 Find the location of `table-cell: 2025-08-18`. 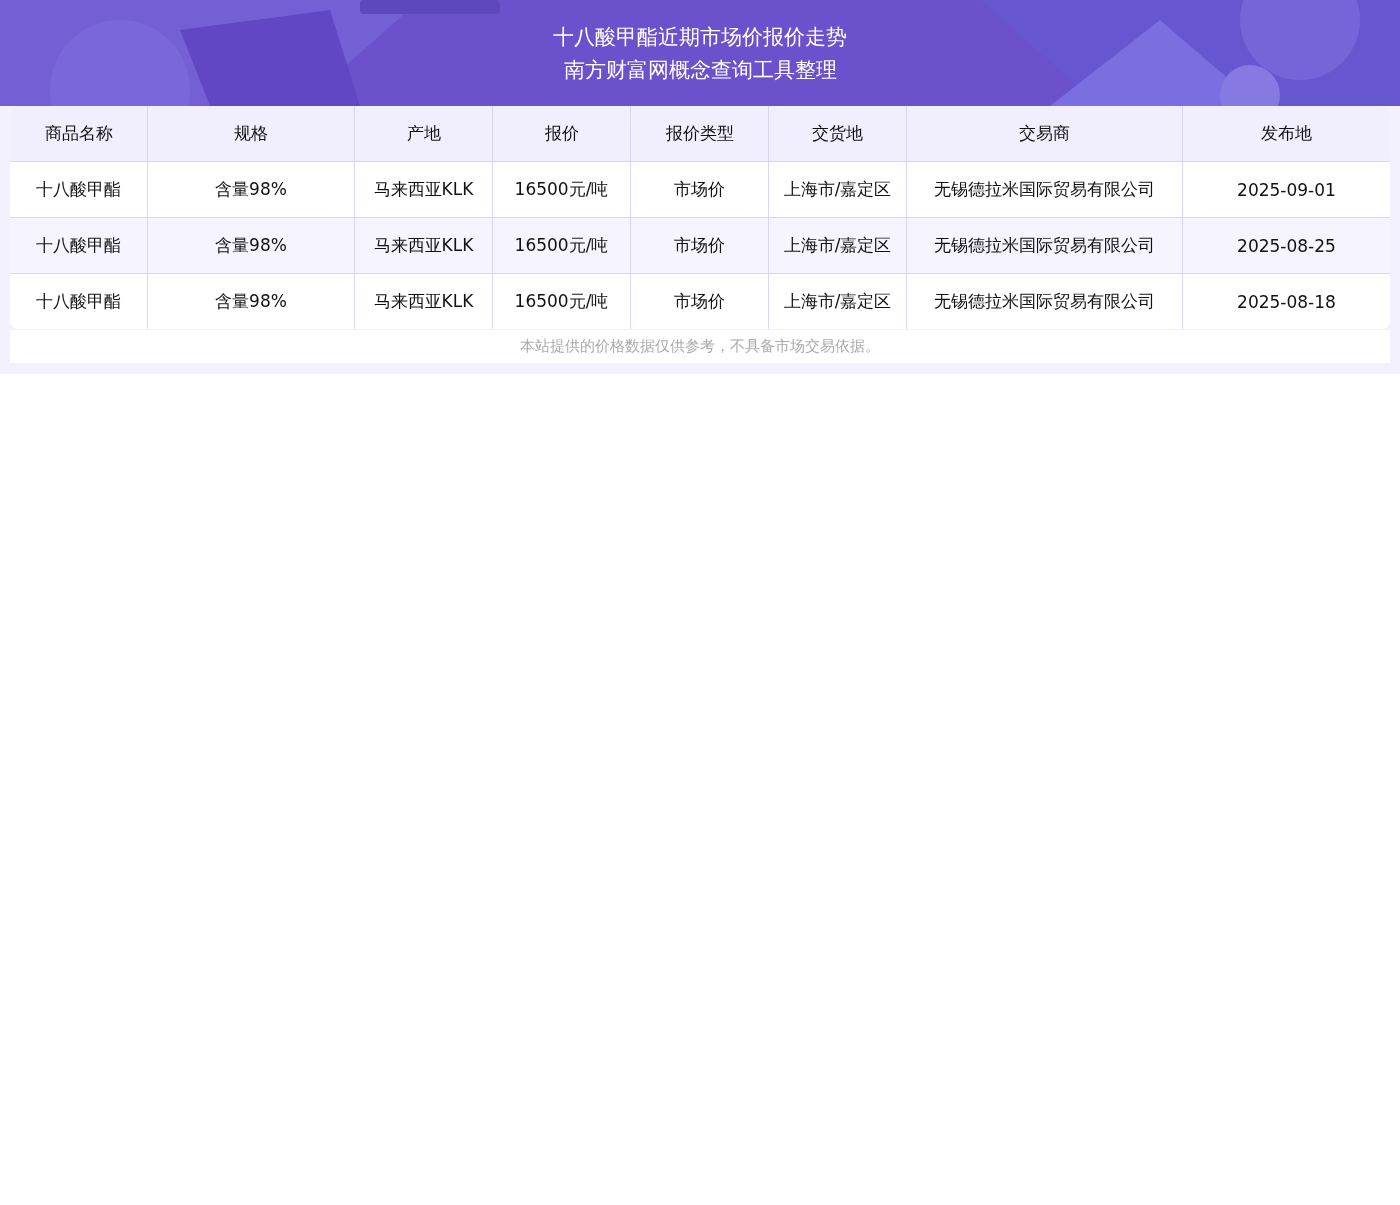

table-cell: 2025-08-18 is located at coordinates (1286, 301).